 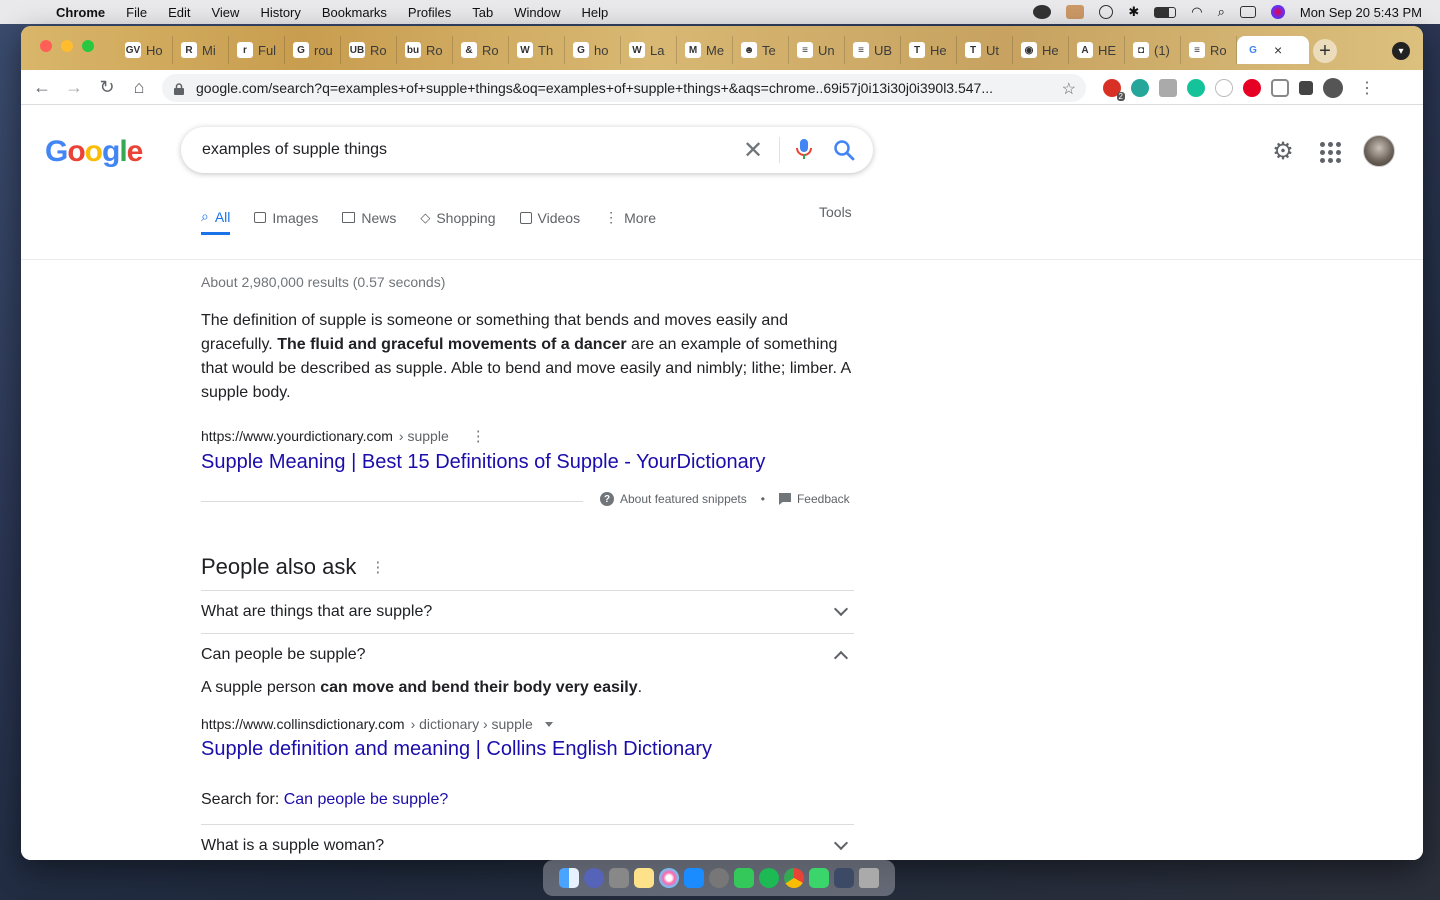 I want to click on finder-icon, so click(x=569, y=878).